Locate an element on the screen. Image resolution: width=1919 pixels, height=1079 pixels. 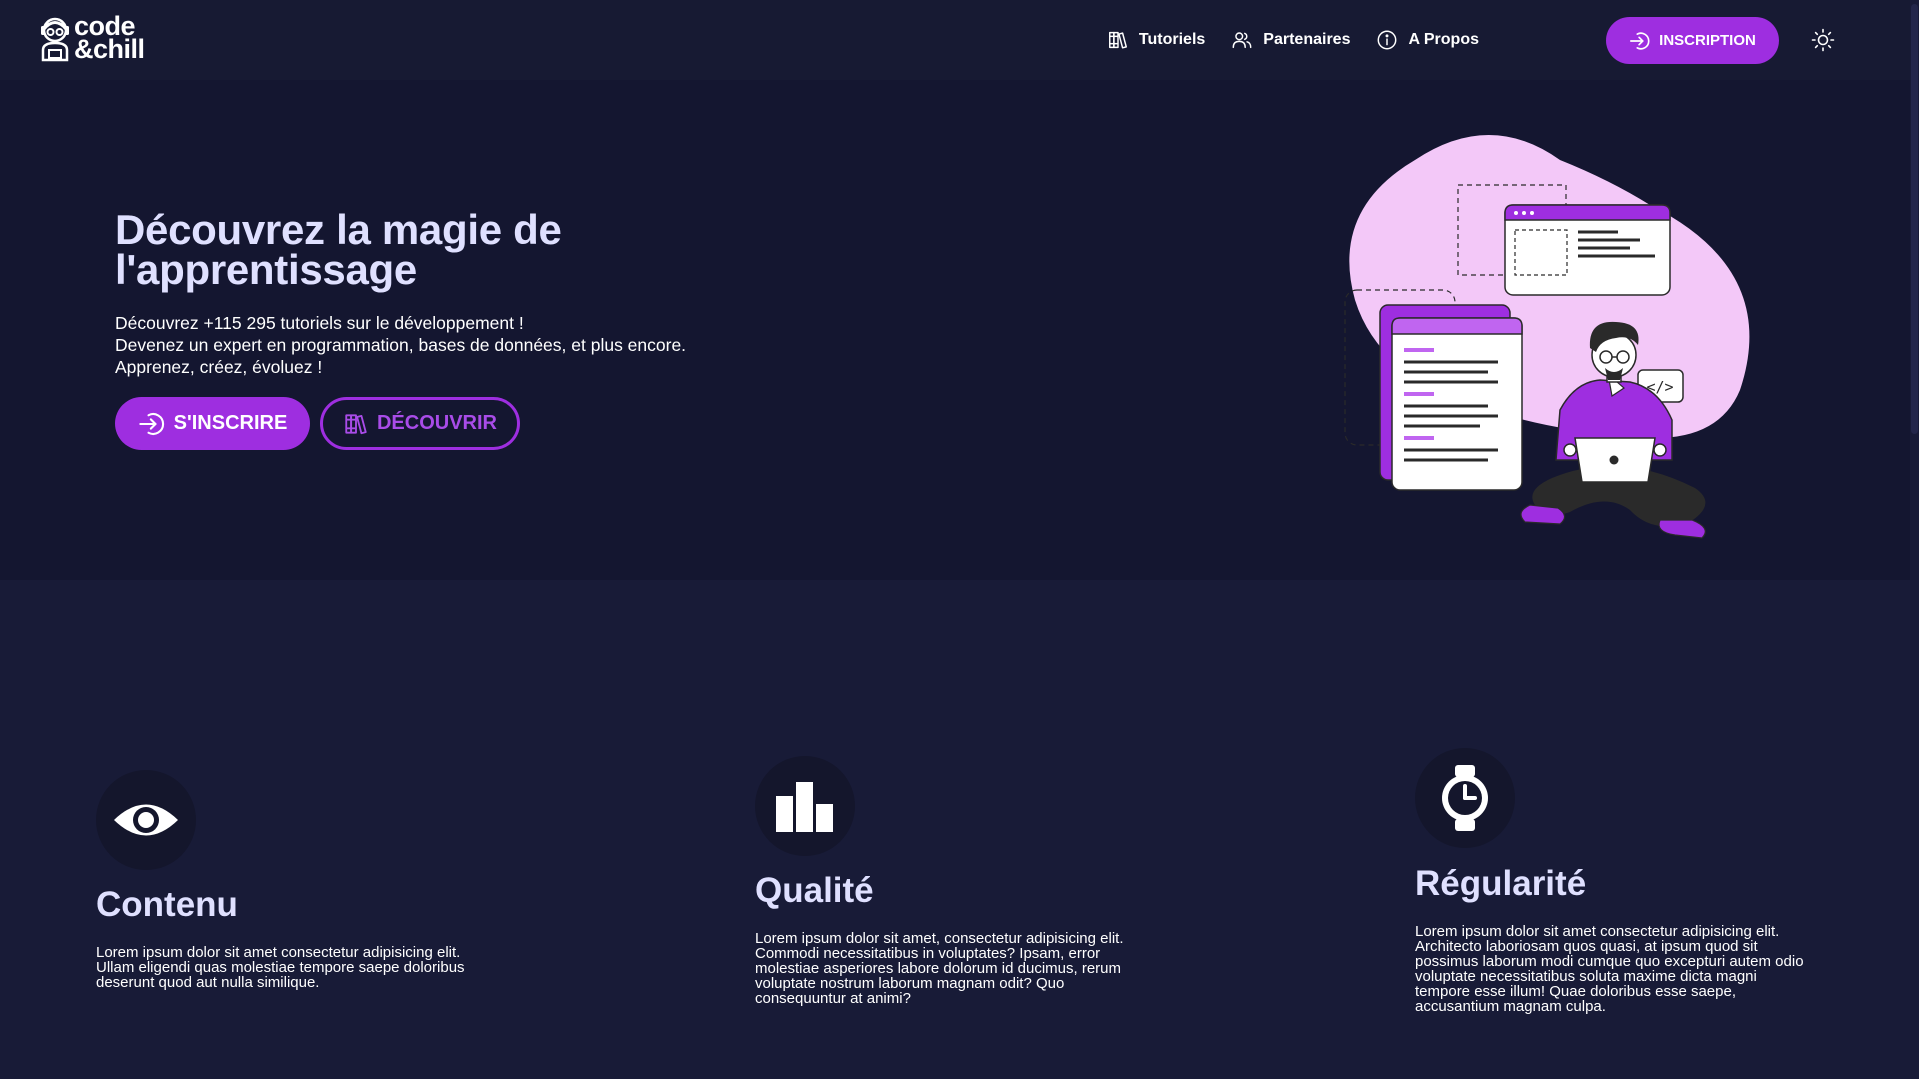
brand-line-2: &chill is located at coordinates (109, 49).